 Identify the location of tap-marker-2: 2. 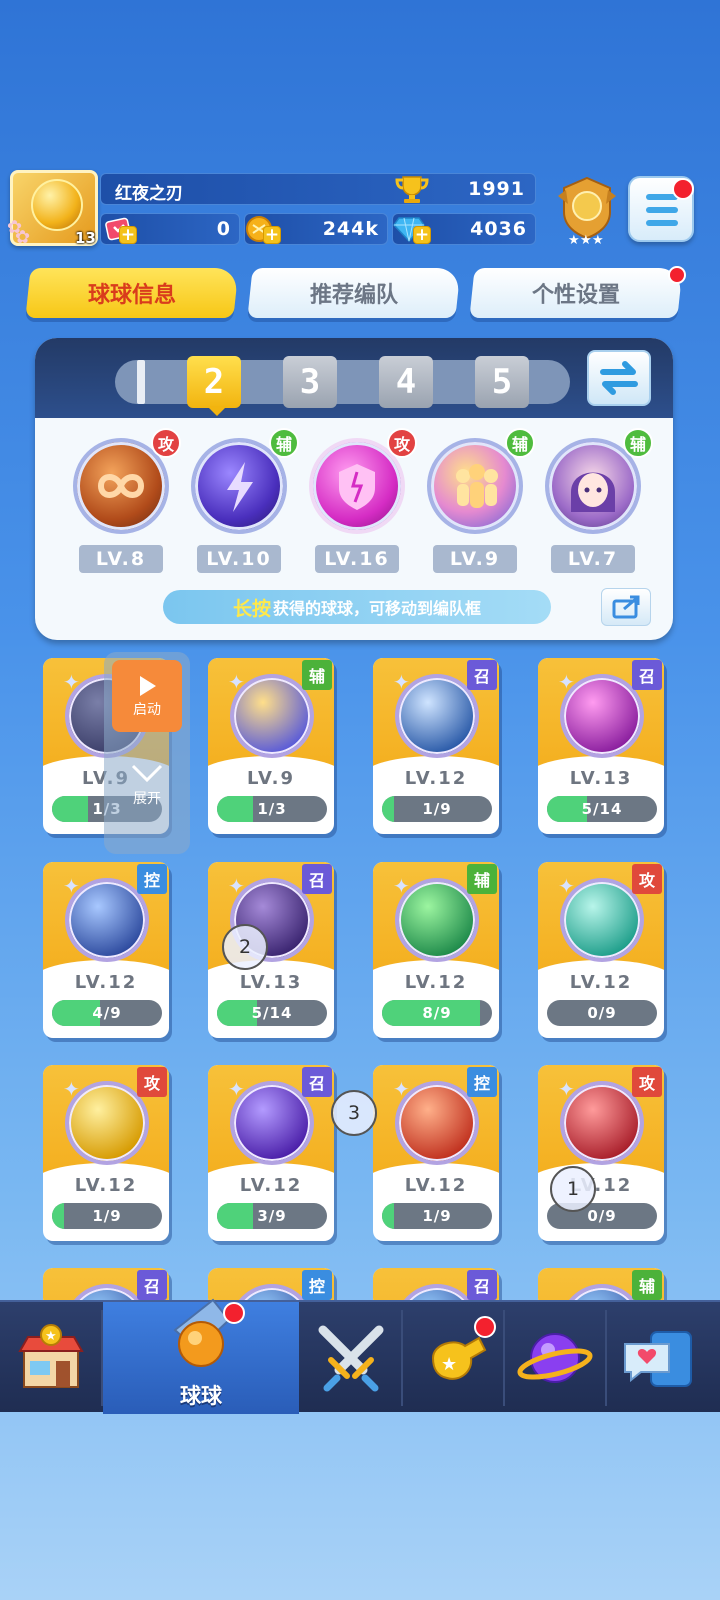
(245, 947).